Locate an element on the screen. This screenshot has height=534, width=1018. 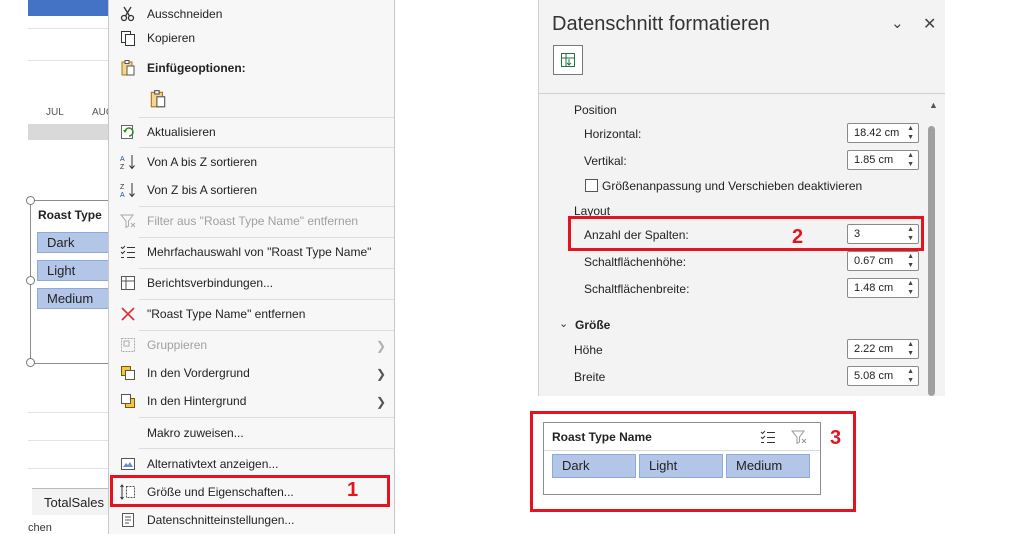
scroll-up-arrow-icon: ▲ is located at coordinates (933, 105).